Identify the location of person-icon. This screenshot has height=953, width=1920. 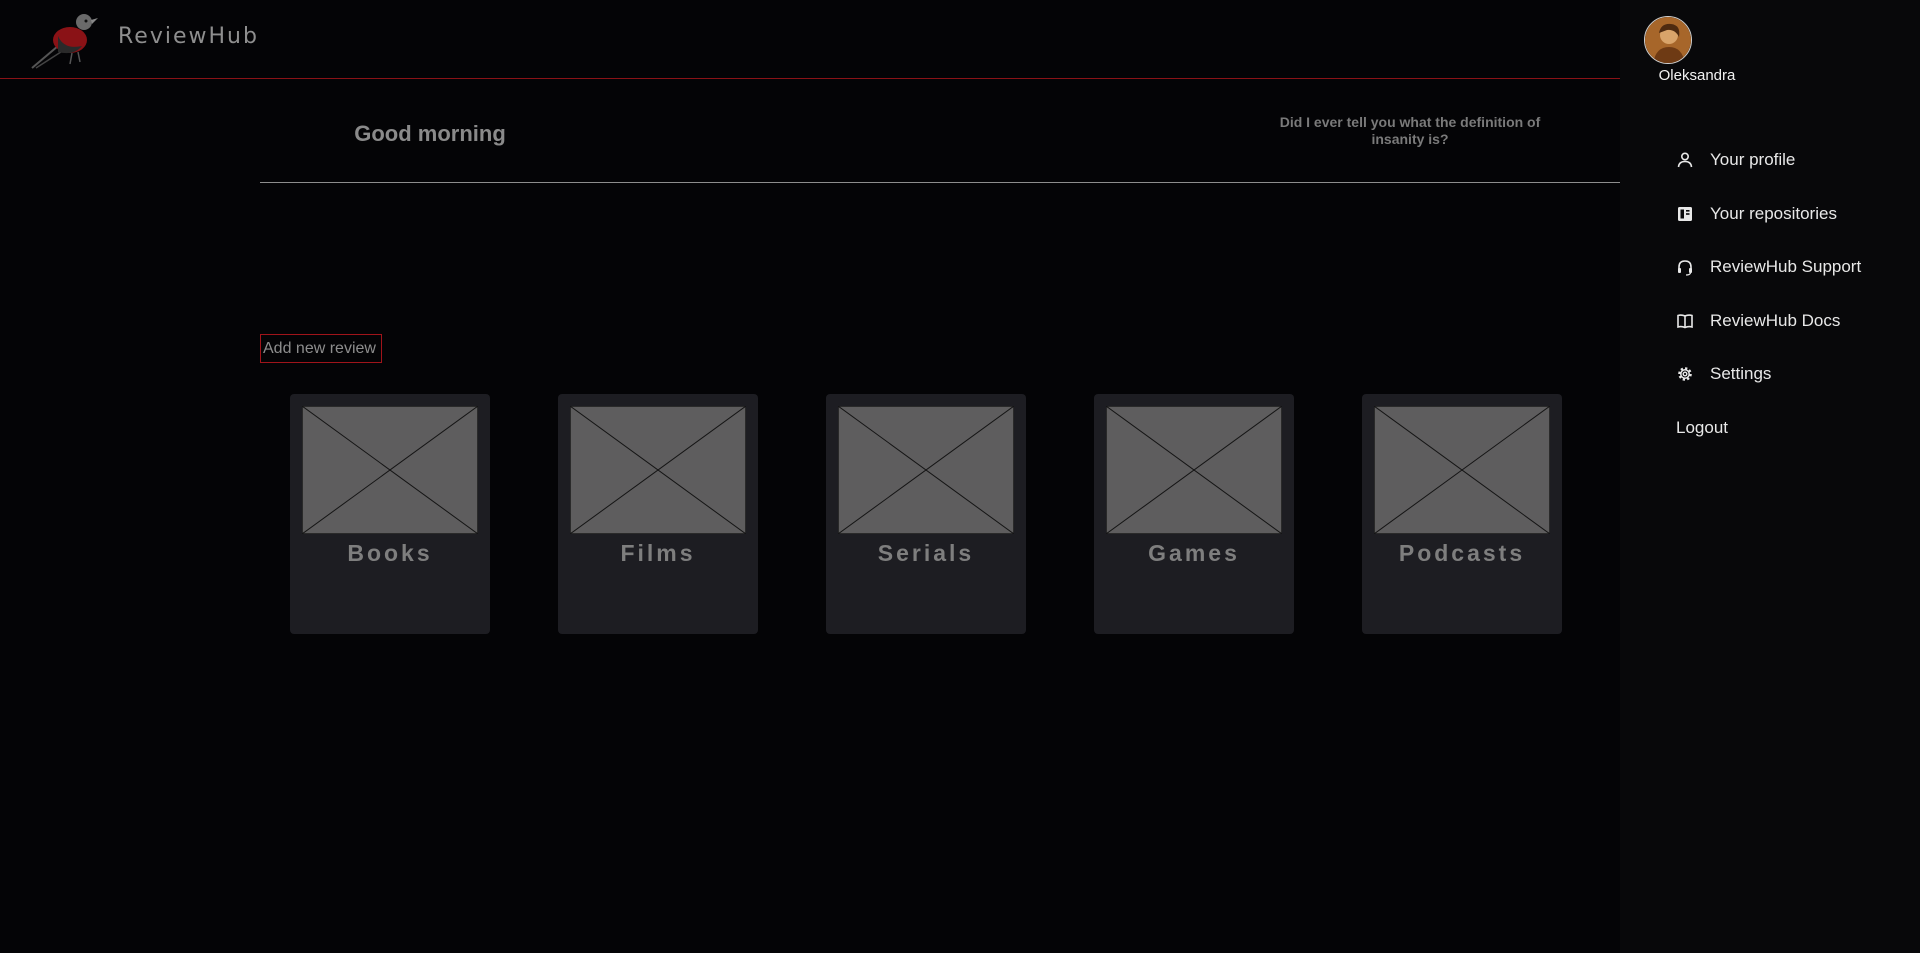
(1685, 160).